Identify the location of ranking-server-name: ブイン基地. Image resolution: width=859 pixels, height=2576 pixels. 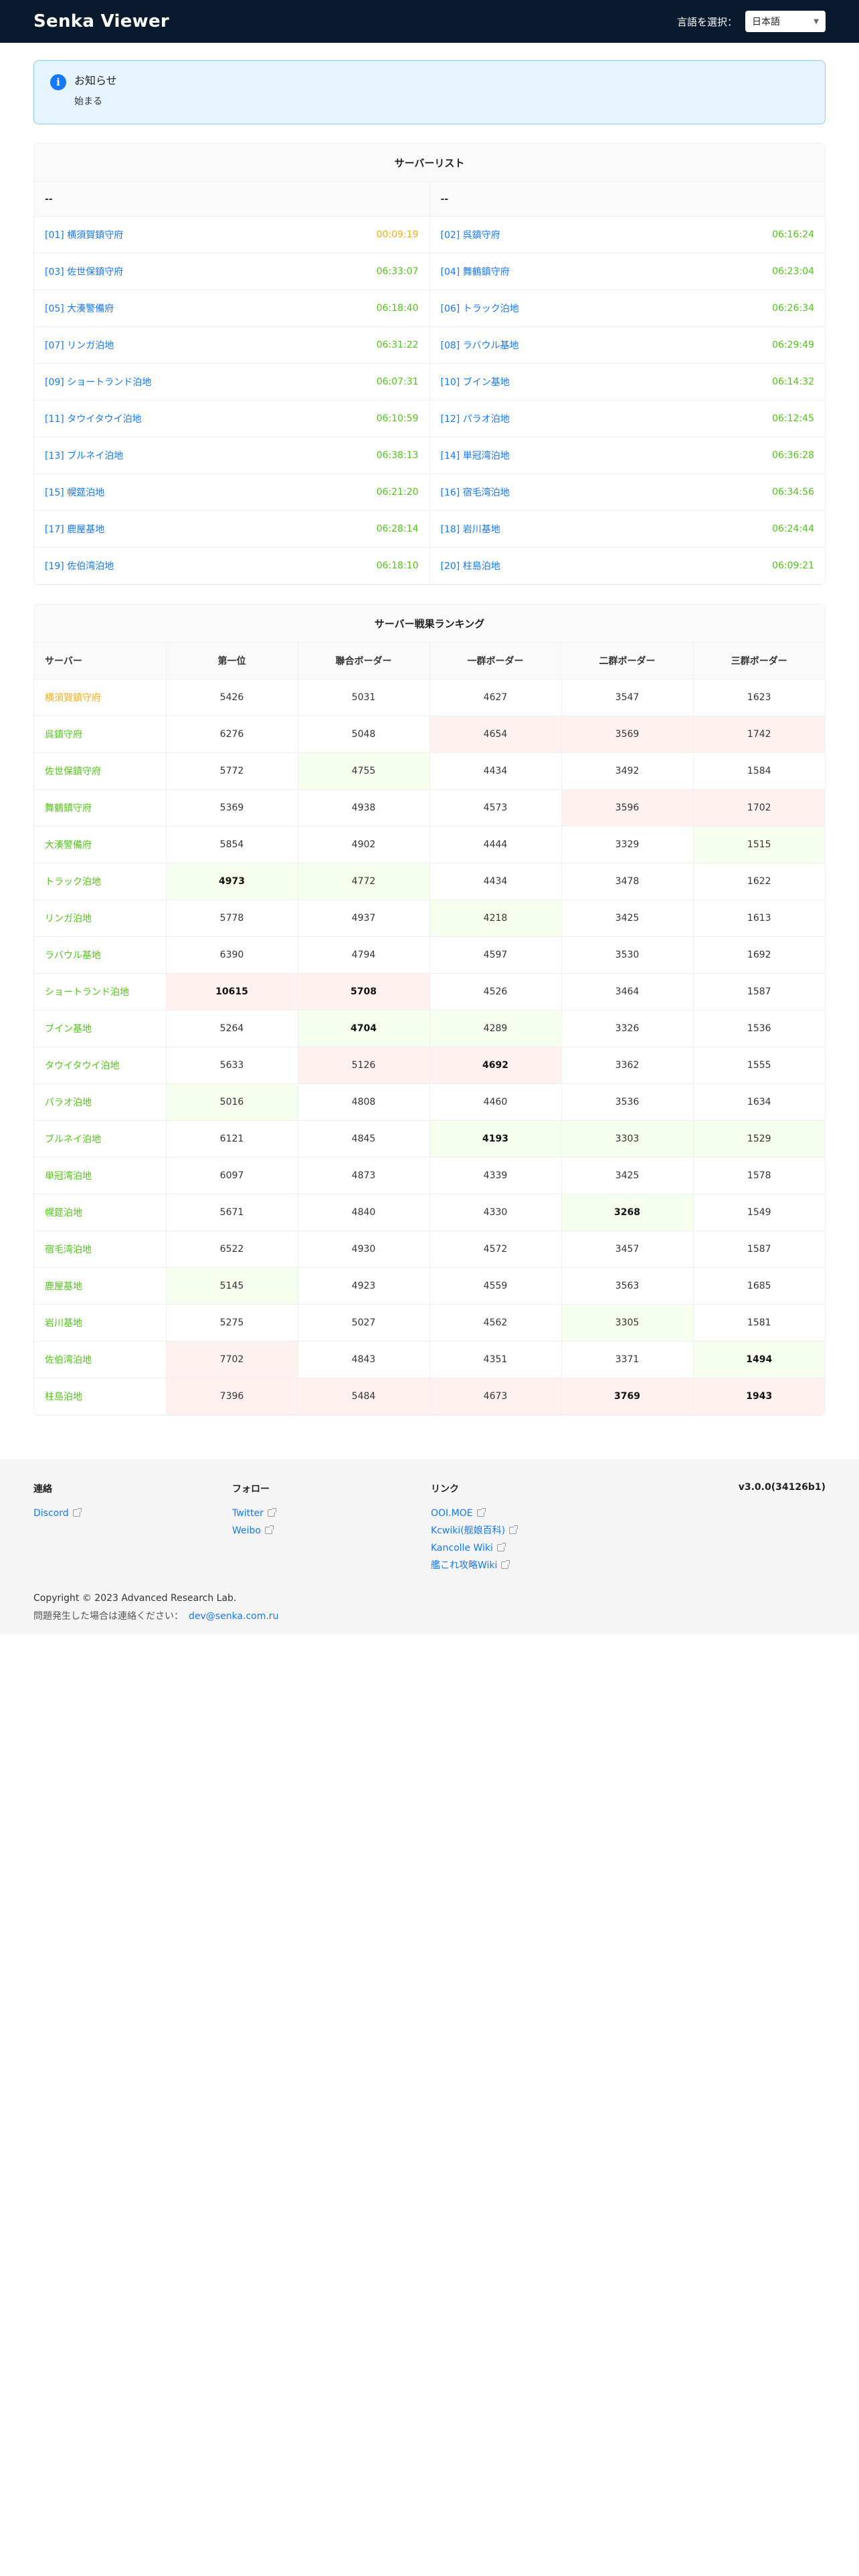
(101, 1028).